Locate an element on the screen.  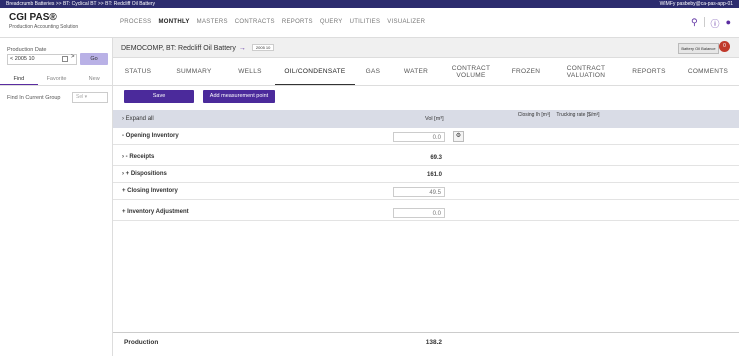
header-icons: ⚲ ⓘ ● is located at coordinates (711, 23).